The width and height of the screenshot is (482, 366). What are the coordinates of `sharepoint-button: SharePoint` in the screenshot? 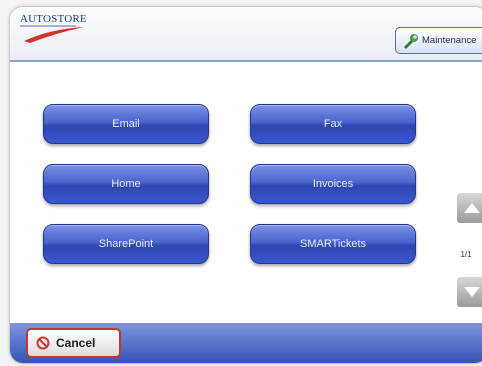 It's located at (126, 244).